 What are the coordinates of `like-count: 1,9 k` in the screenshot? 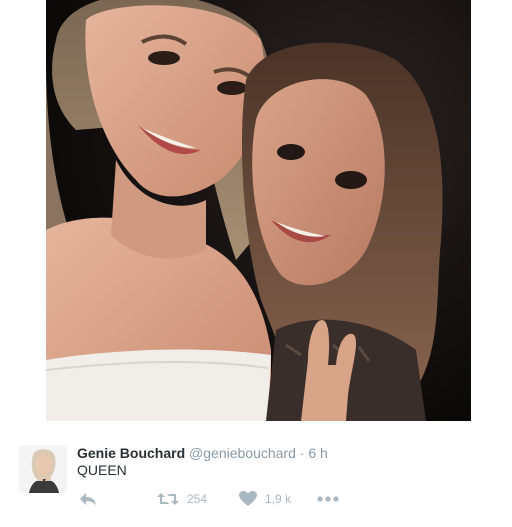 It's located at (278, 499).